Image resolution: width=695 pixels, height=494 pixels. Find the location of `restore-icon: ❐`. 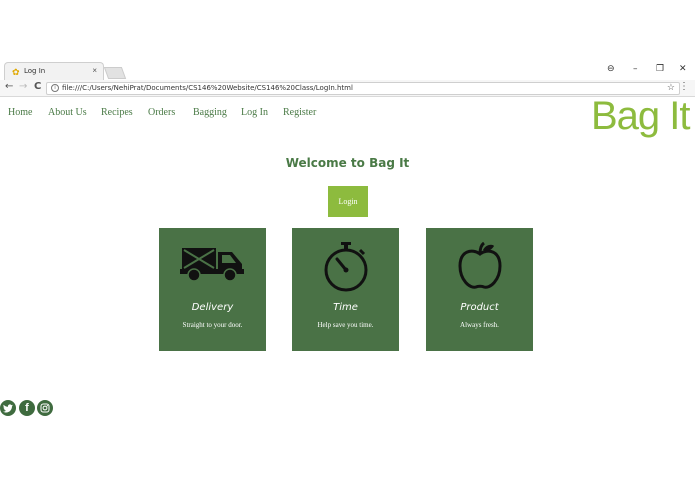

restore-icon: ❐ is located at coordinates (660, 69).